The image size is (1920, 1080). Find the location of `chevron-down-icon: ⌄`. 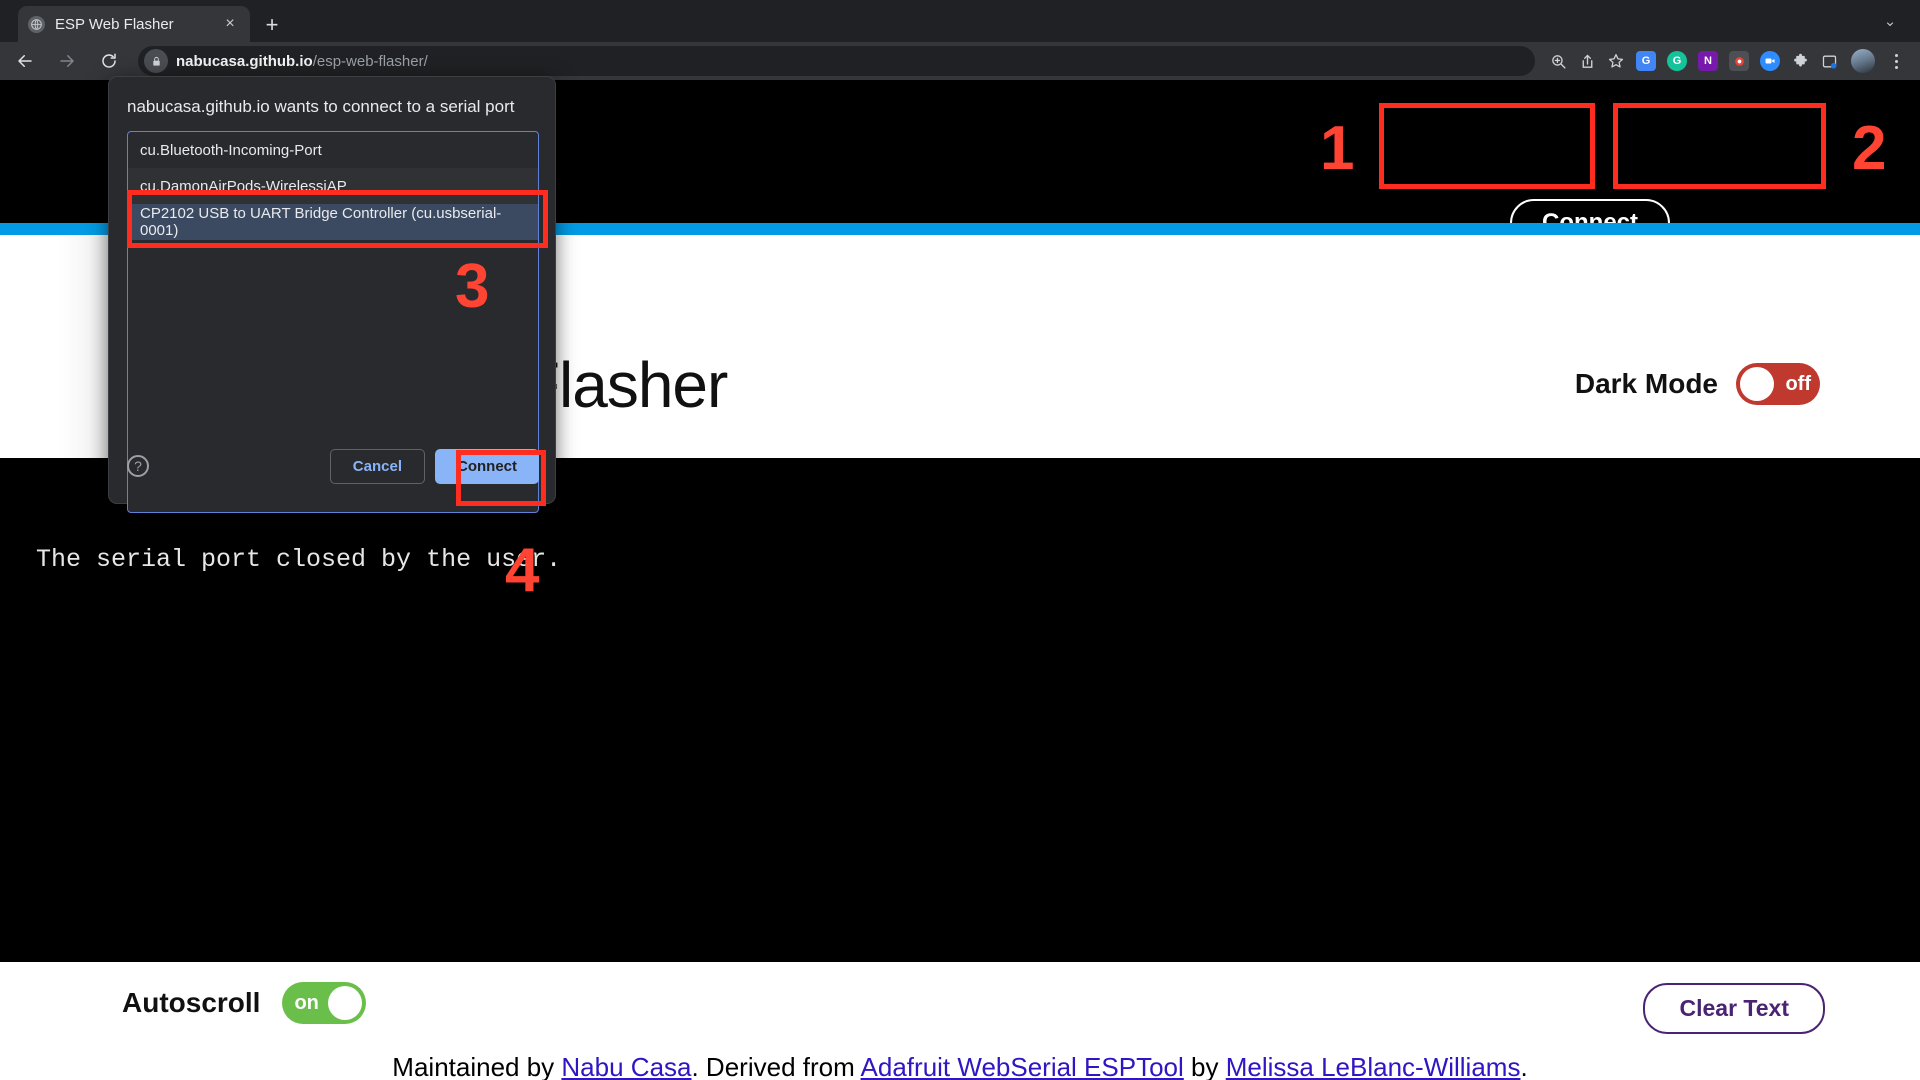

chevron-down-icon: ⌄ is located at coordinates (1890, 22).